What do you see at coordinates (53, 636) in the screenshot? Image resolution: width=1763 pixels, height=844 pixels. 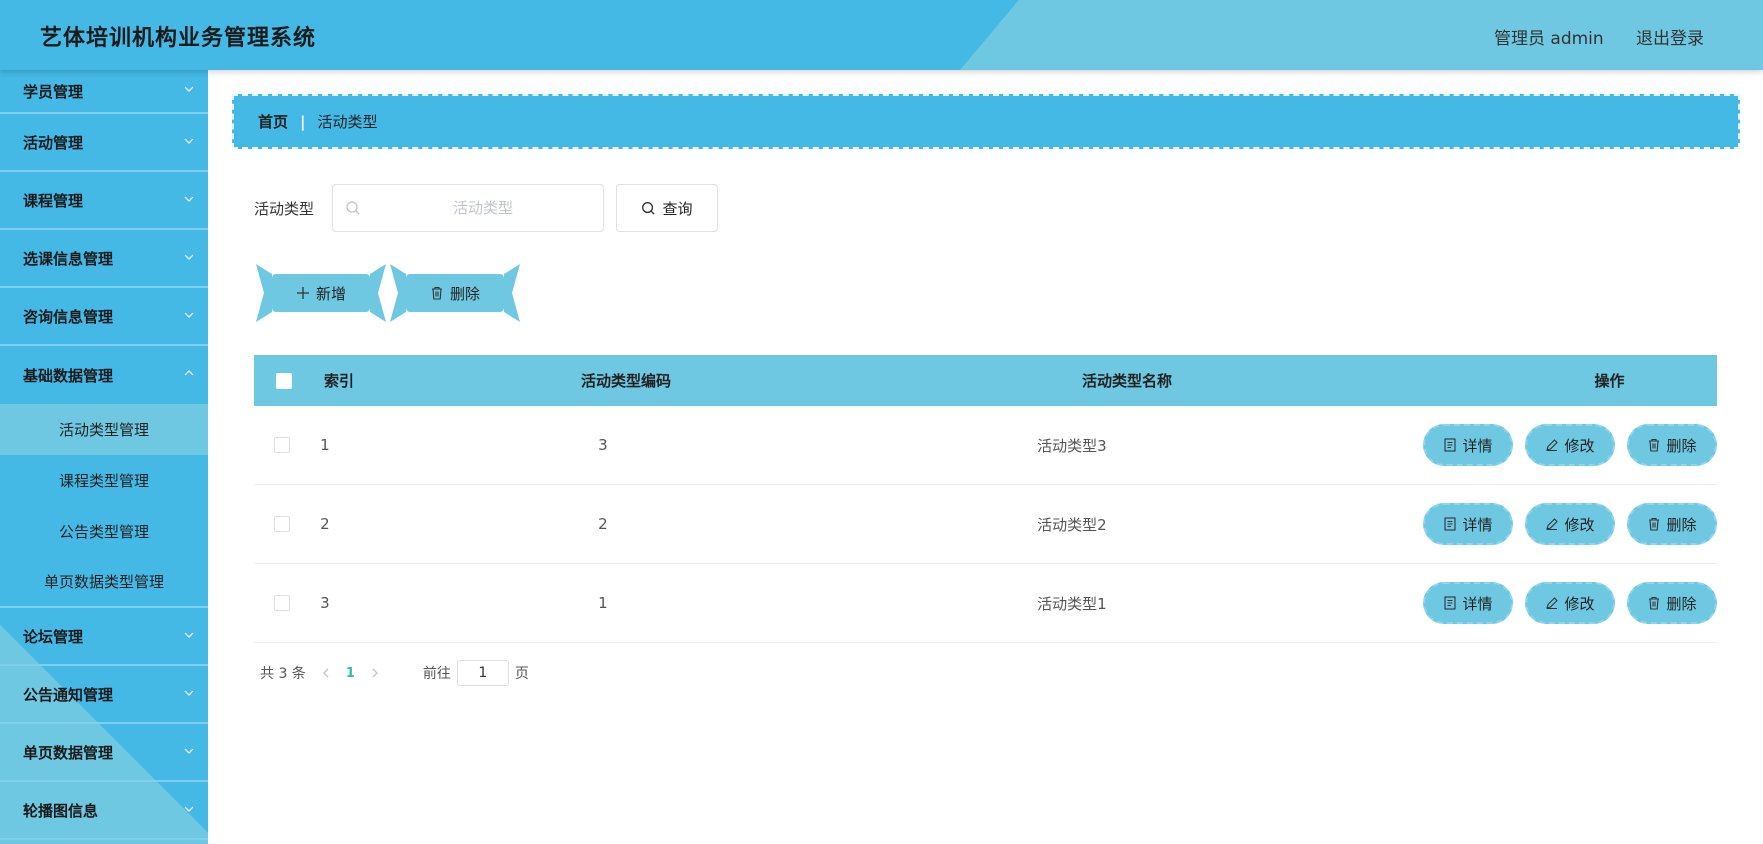 I see `sidebar-item-label: 论坛管理` at bounding box center [53, 636].